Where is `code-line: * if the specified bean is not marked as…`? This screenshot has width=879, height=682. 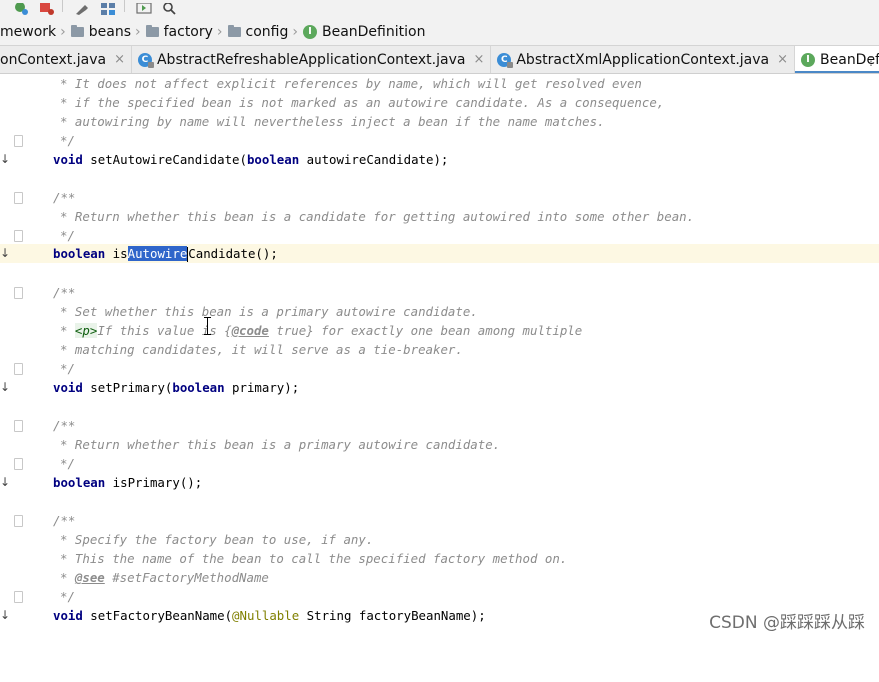 code-line: * if the specified bean is not marked as… is located at coordinates (439, 102).